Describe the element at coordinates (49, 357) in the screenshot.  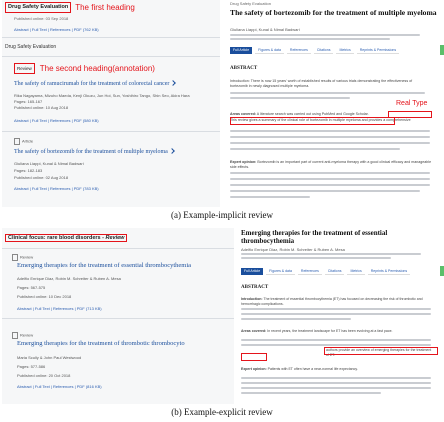
I see `article-authors: Maria Scully & John Paul Westwood` at that location.